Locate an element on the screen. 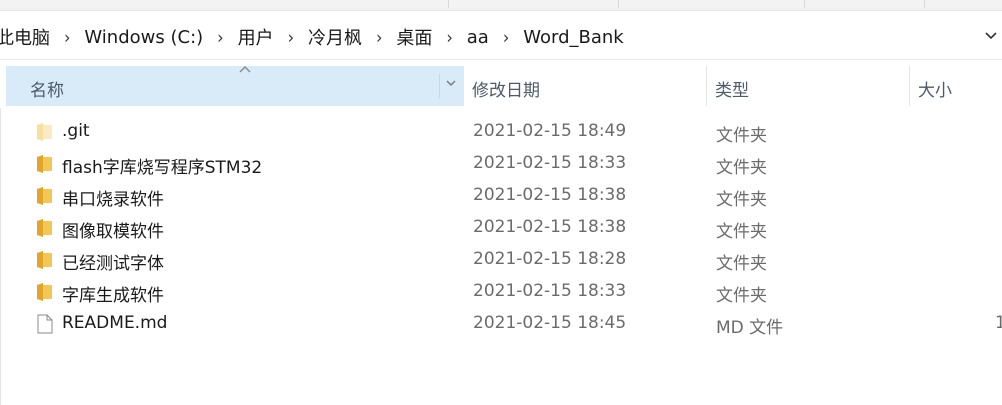 The height and width of the screenshot is (405, 1002). column-headers: 名称 修改日期 类型 大小 is located at coordinates (501, 86).